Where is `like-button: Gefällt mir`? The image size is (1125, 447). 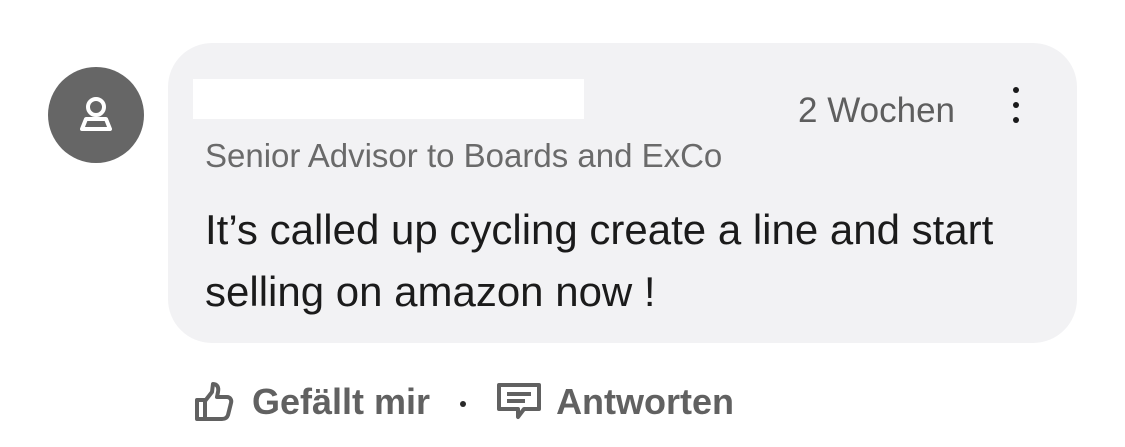 like-button: Gefällt mir is located at coordinates (311, 402).